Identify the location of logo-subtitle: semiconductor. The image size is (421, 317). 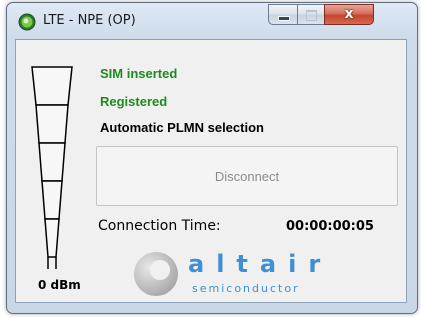
(246, 288).